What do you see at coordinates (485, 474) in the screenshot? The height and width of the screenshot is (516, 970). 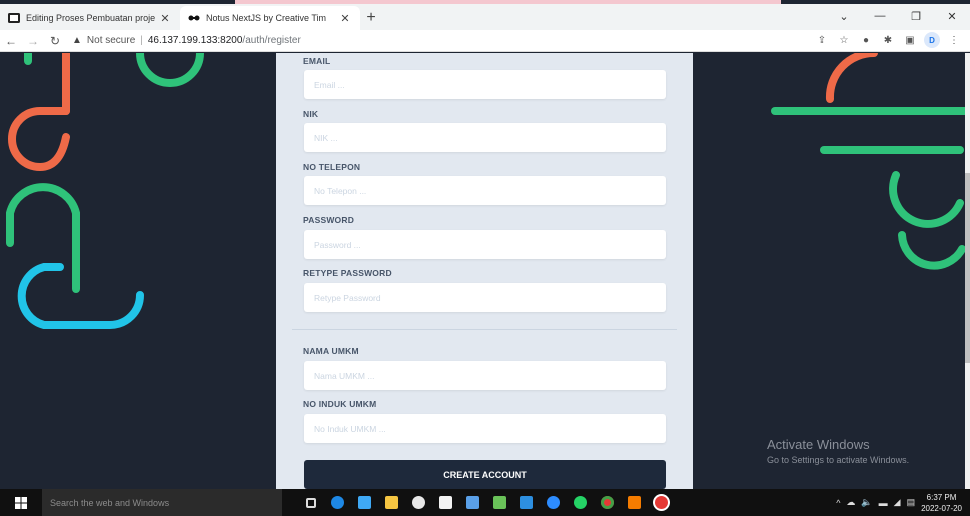 I see `create-account-button: CREATE ACCOUNT` at bounding box center [485, 474].